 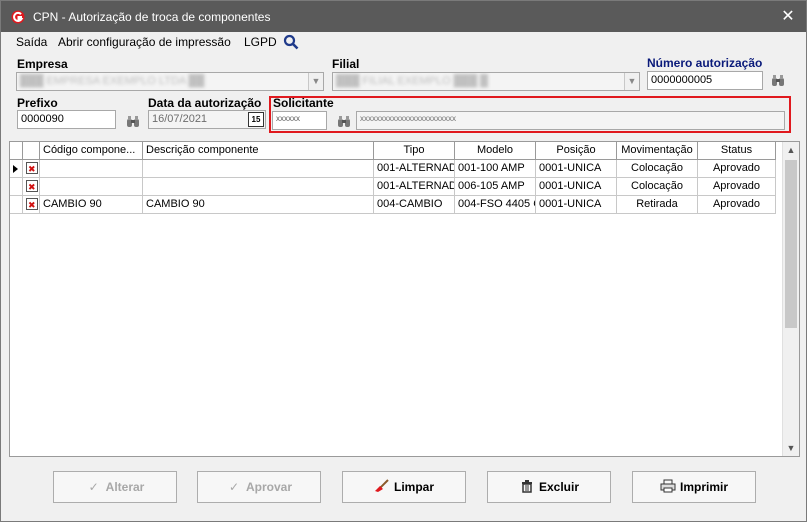 What do you see at coordinates (414, 205) in the screenshot?
I see `cell-tipo: 004-CAMBIO` at bounding box center [414, 205].